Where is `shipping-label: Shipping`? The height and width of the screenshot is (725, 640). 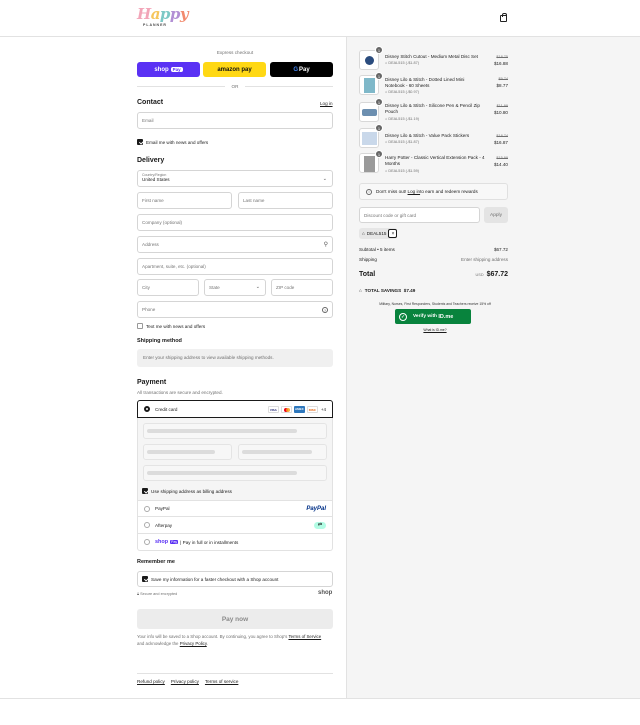
shipping-label: Shipping is located at coordinates (368, 259).